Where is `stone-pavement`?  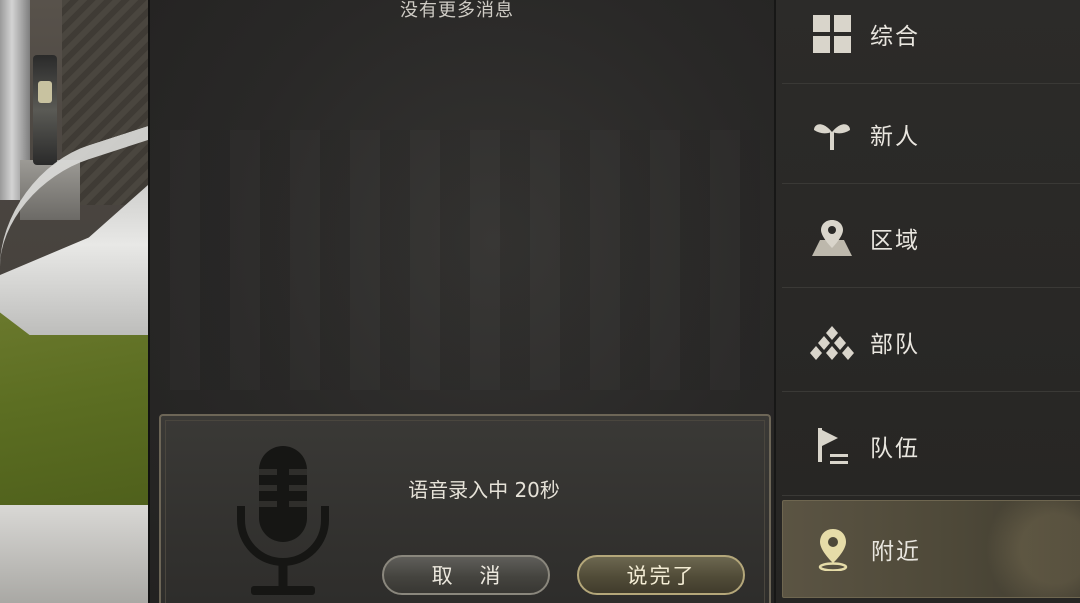
stone-pavement is located at coordinates (74, 554).